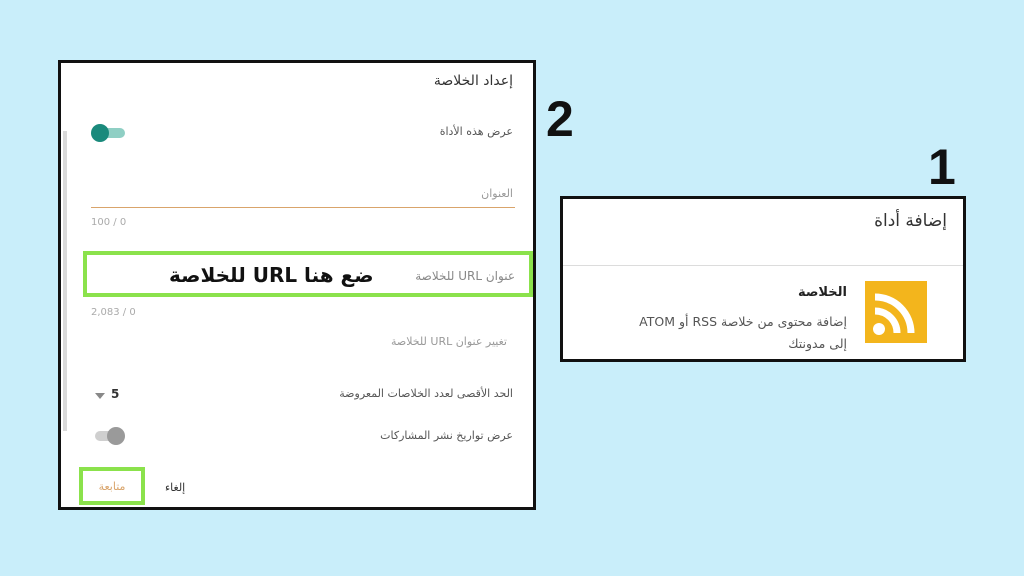  Describe the element at coordinates (817, 343) in the screenshot. I see `widget-description-line2: إلى مدونتك` at that location.